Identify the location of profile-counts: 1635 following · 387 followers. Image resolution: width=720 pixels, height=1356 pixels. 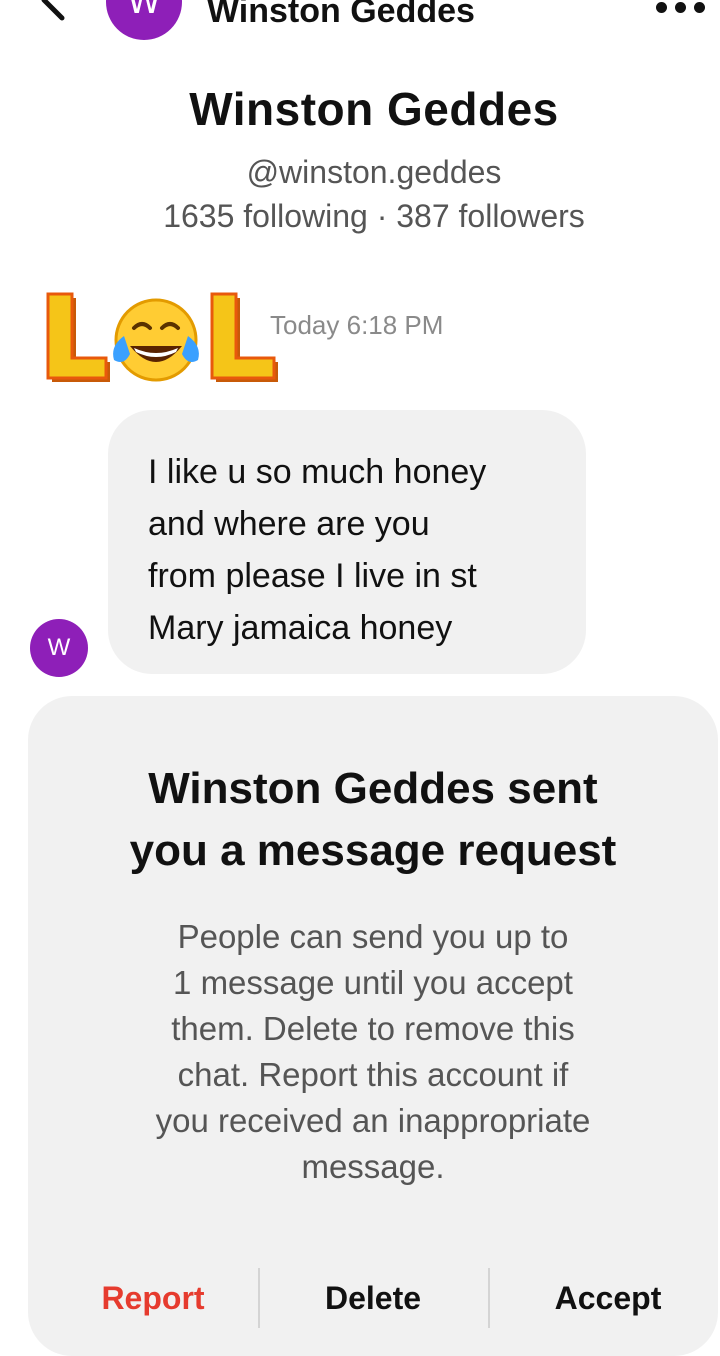
(374, 216).